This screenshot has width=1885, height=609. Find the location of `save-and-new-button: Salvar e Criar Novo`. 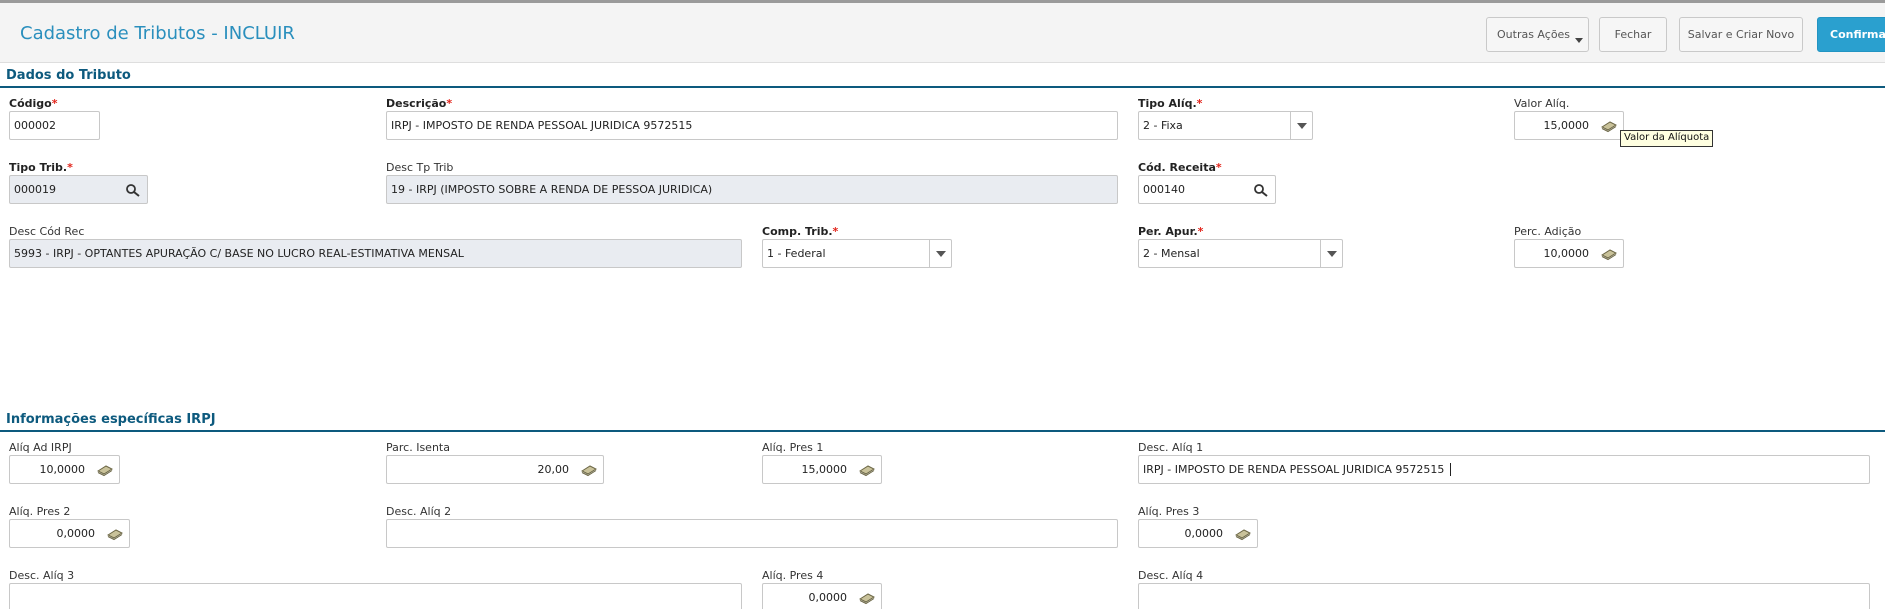

save-and-new-button: Salvar e Criar Novo is located at coordinates (1741, 34).